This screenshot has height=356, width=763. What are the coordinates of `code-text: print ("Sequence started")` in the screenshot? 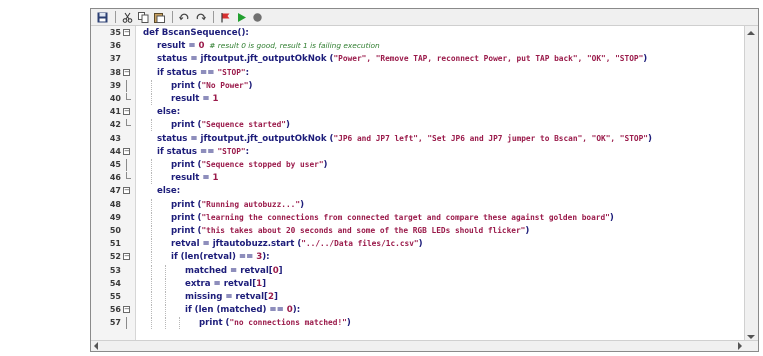 It's located at (230, 125).